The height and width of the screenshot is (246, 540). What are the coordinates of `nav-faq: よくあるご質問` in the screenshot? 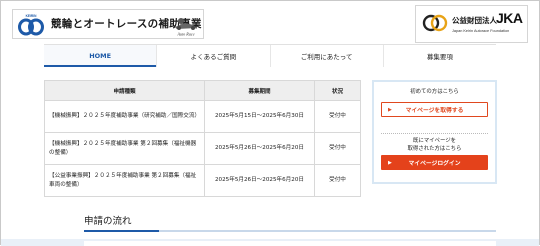 It's located at (214, 56).